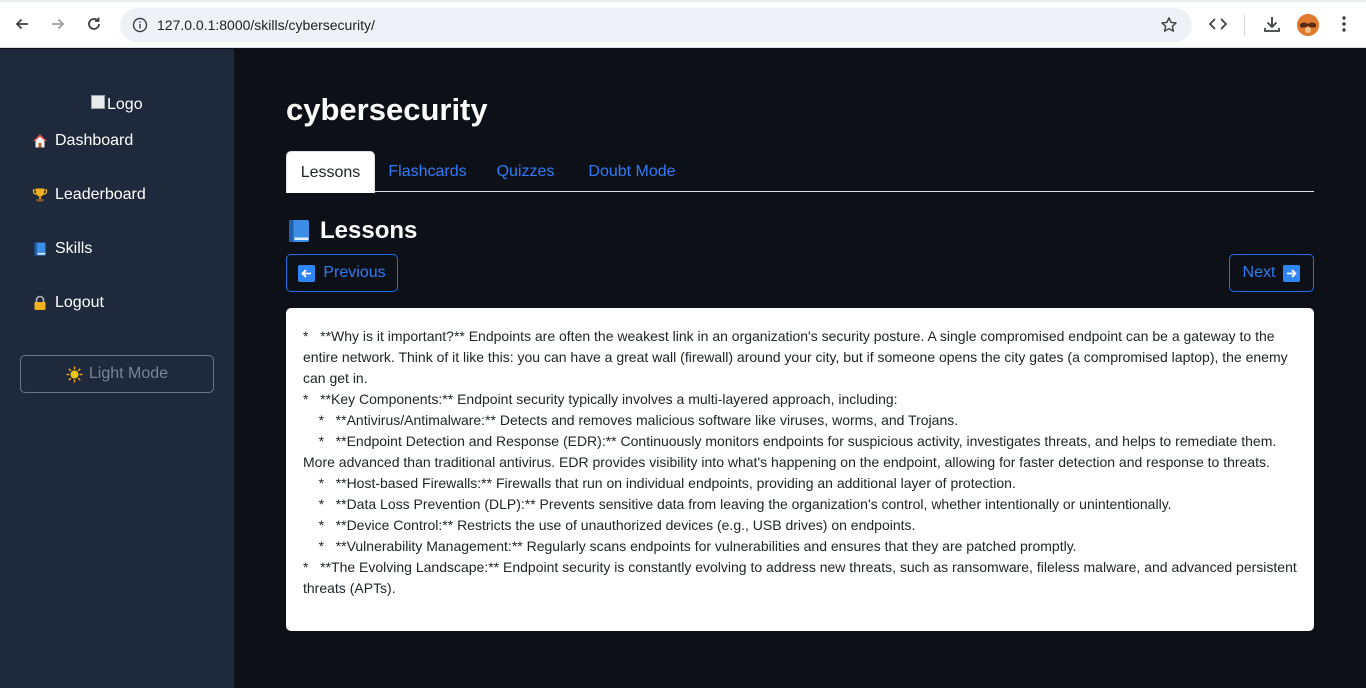 The width and height of the screenshot is (1366, 688). What do you see at coordinates (125, 104) in the screenshot?
I see `logo-alt-text: Logo` at bounding box center [125, 104].